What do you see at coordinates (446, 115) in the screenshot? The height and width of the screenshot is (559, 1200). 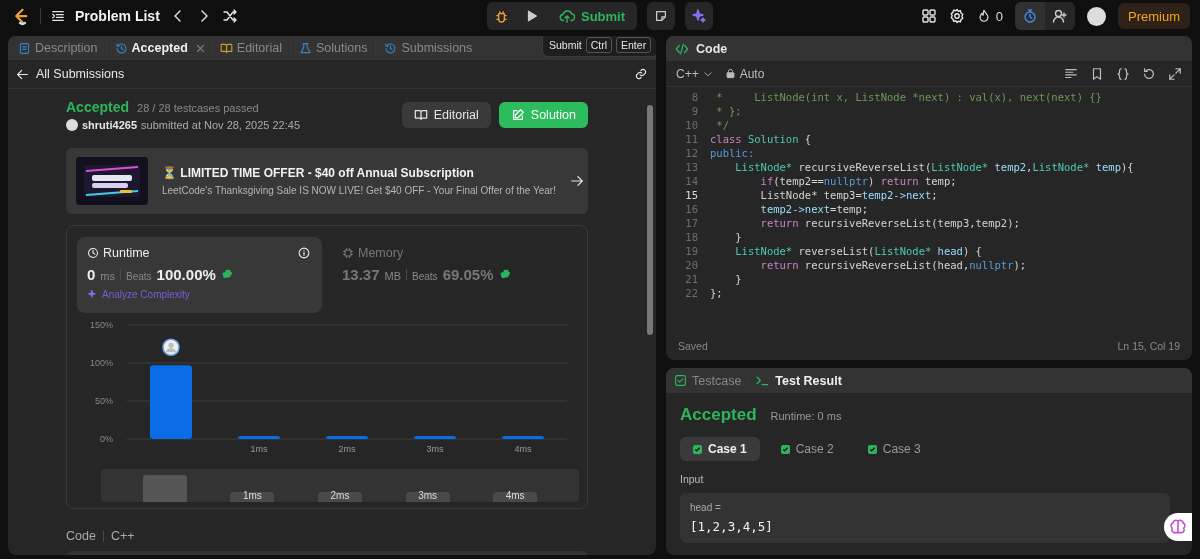 I see `editorial-button: Editorial` at bounding box center [446, 115].